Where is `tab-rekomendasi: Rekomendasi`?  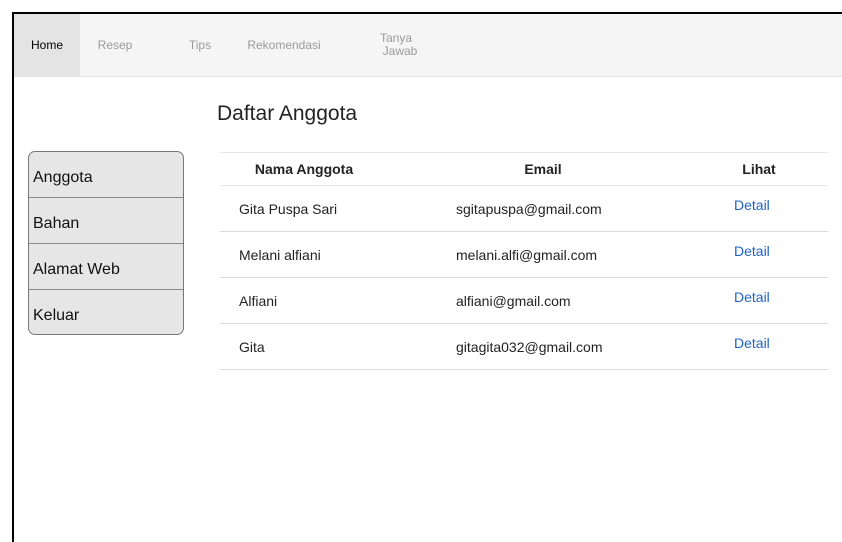 tab-rekomendasi: Rekomendasi is located at coordinates (284, 45).